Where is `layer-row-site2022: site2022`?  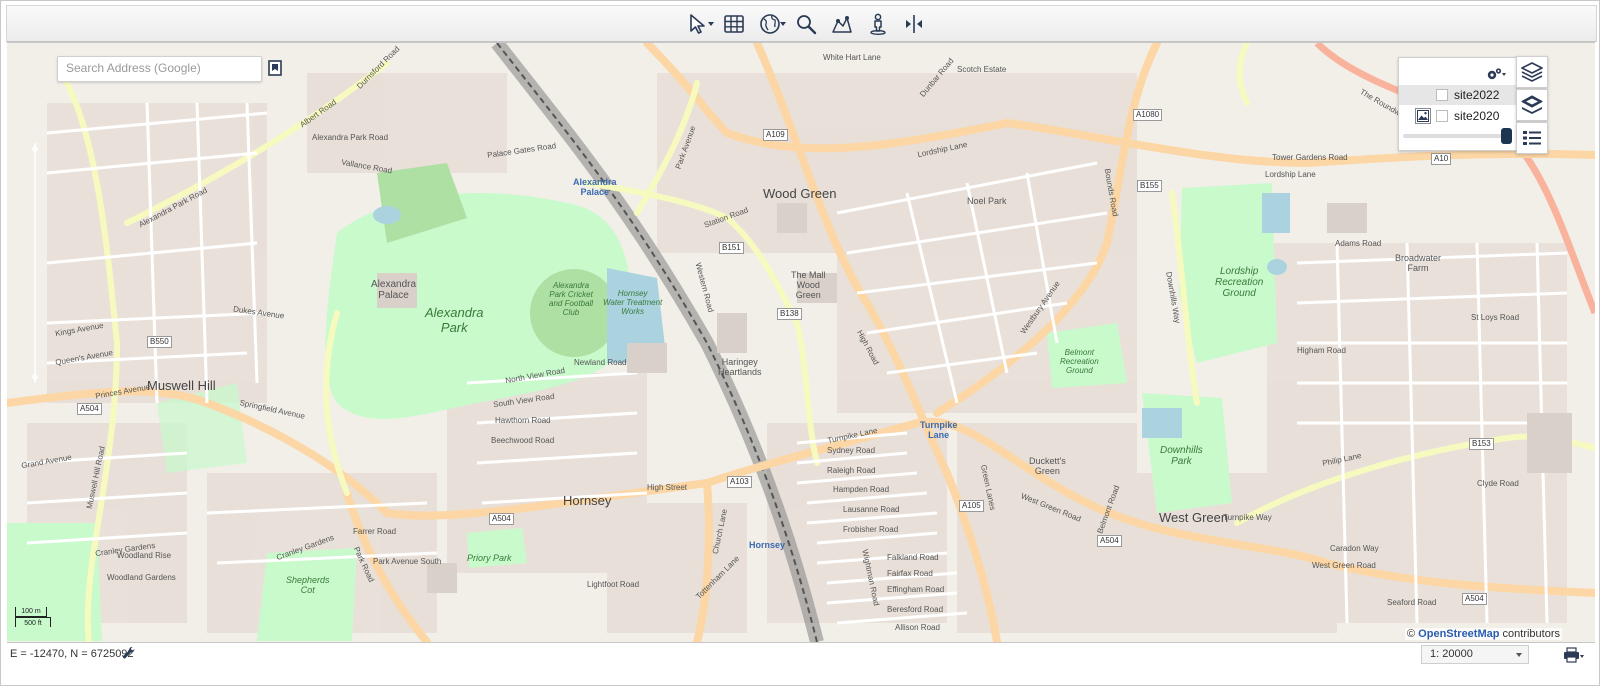 layer-row-site2022: site2022 is located at coordinates (1457, 95).